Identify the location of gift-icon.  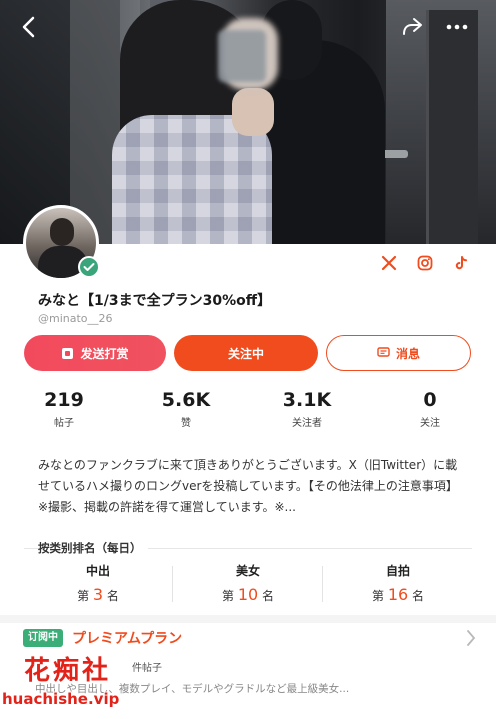
(68, 353).